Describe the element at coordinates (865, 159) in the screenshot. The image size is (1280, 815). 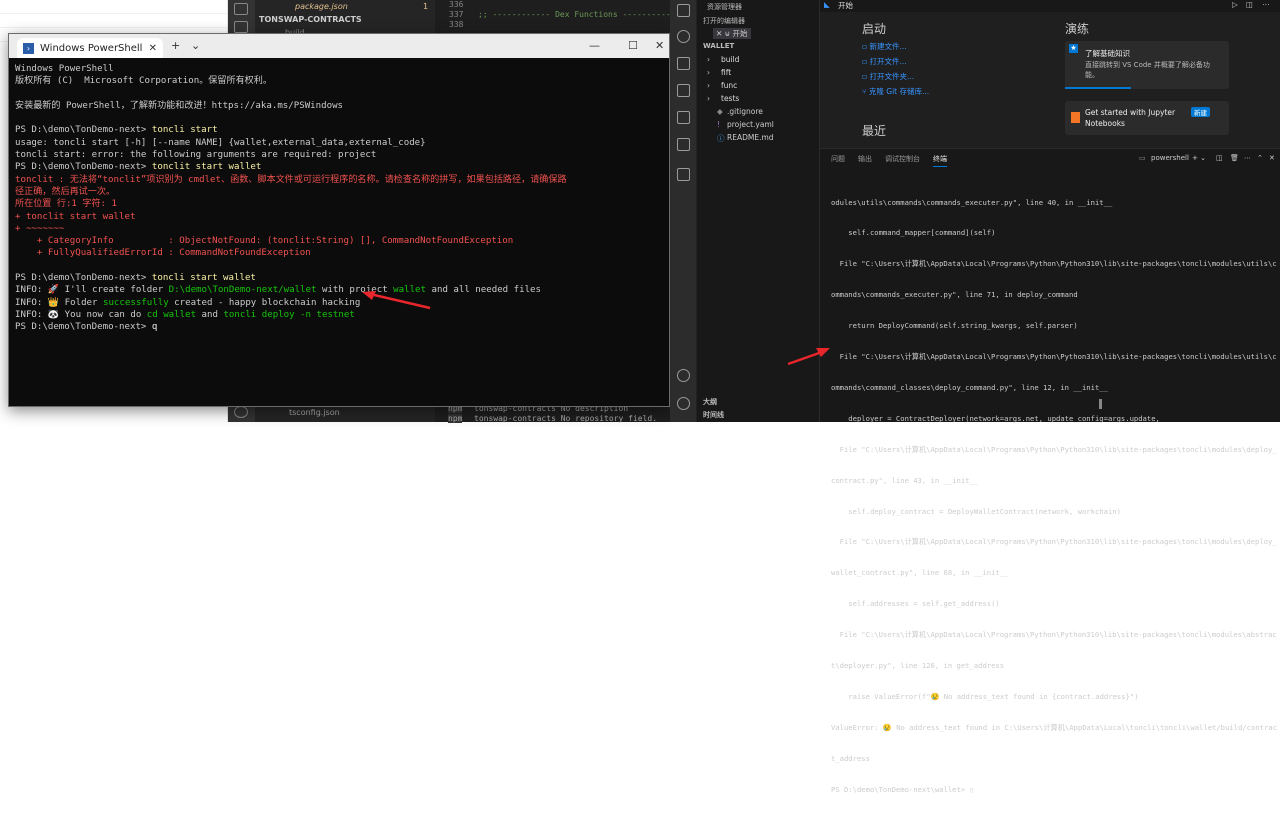
I see `tab-output: 输出` at that location.